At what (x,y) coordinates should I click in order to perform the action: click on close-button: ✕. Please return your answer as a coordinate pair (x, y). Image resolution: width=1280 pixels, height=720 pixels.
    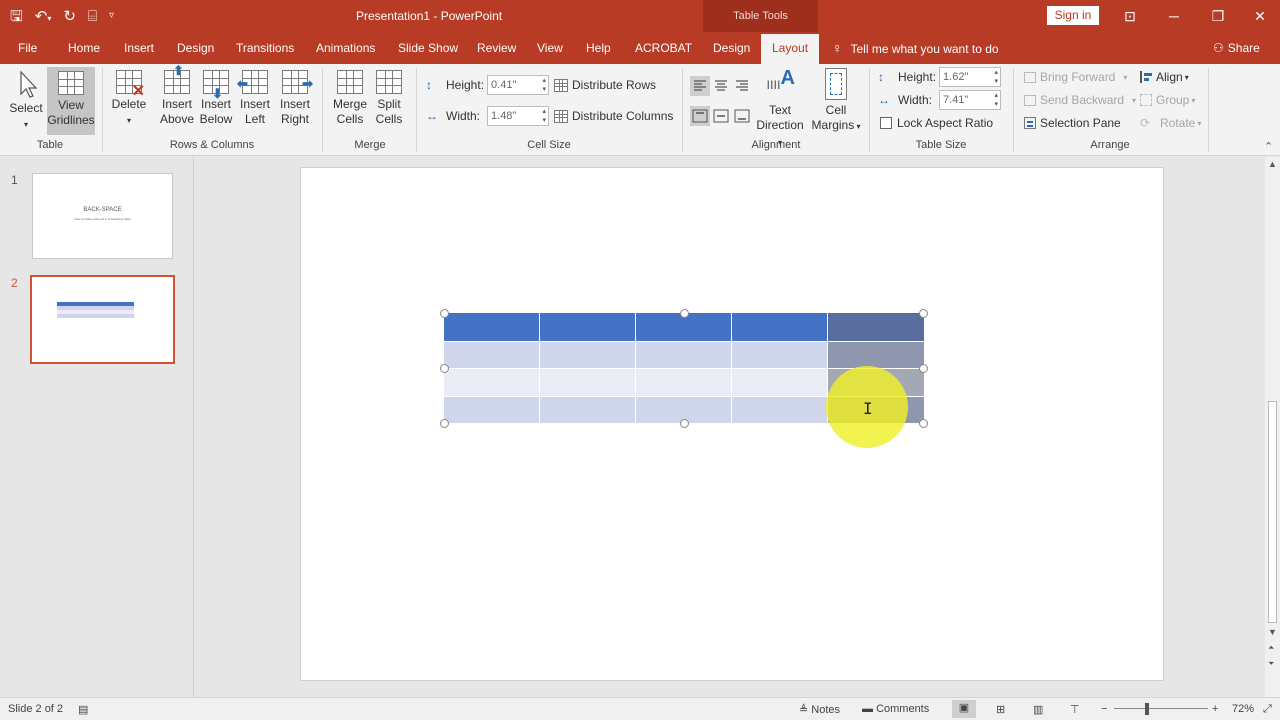
    Looking at the image, I should click on (1259, 16).